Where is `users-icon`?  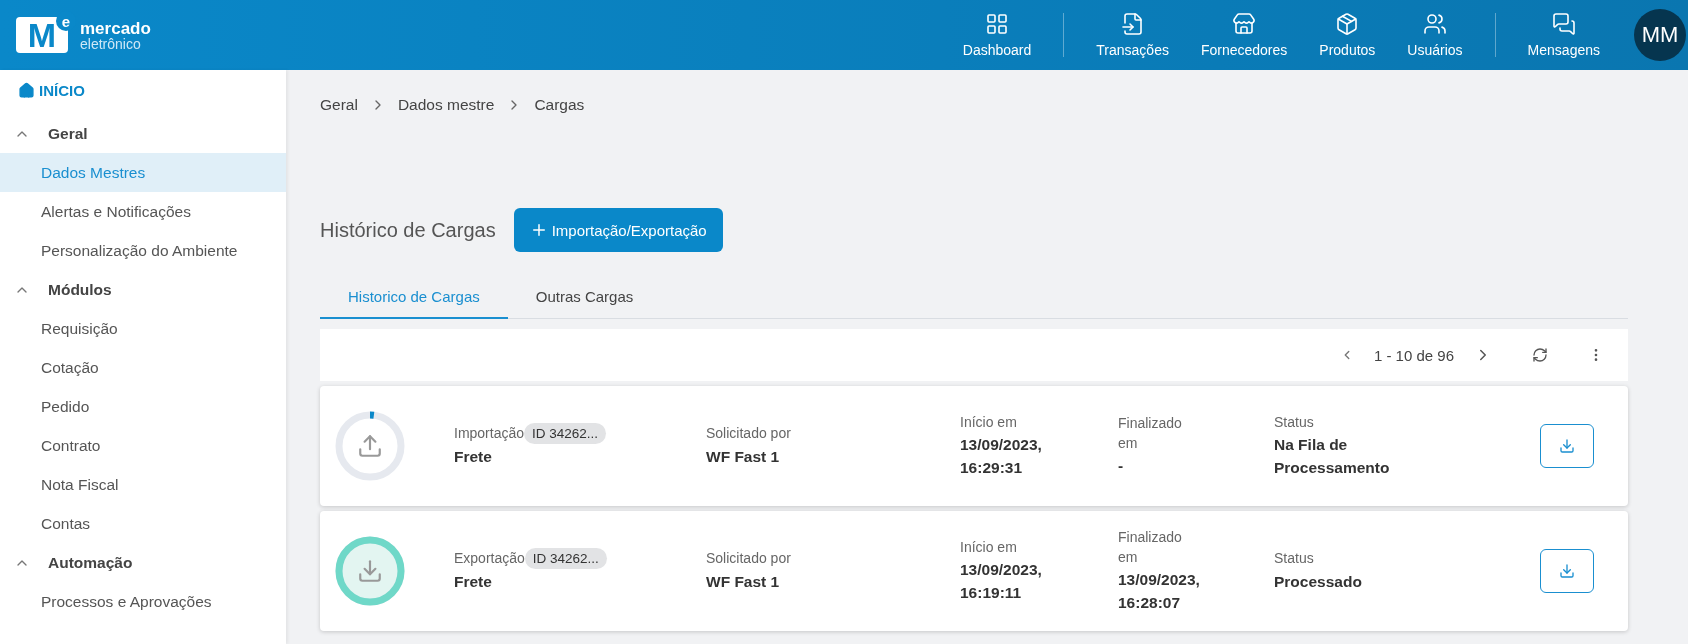 users-icon is located at coordinates (1435, 24).